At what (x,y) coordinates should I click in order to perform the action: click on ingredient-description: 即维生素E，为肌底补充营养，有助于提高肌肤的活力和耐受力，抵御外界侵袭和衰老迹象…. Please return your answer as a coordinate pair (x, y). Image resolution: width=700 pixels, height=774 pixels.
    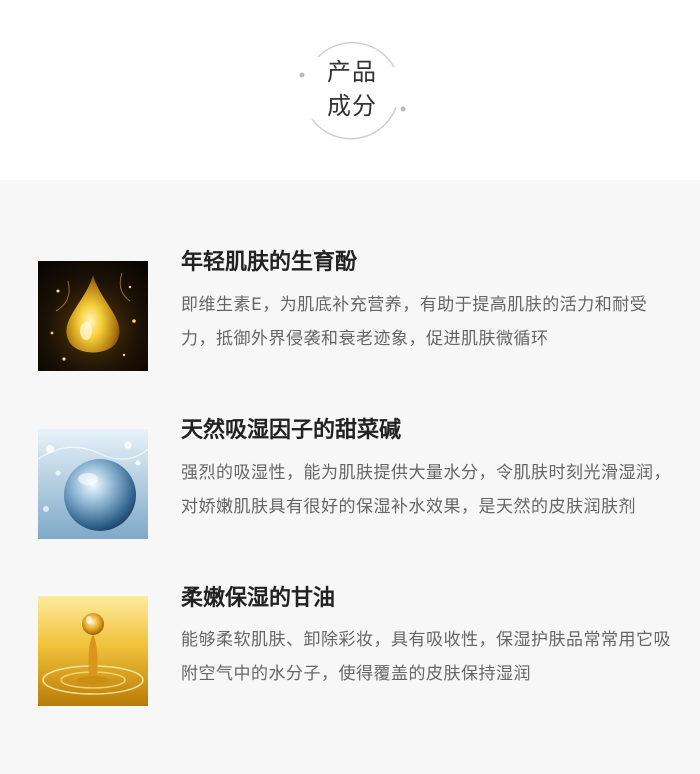
    Looking at the image, I should click on (414, 322).